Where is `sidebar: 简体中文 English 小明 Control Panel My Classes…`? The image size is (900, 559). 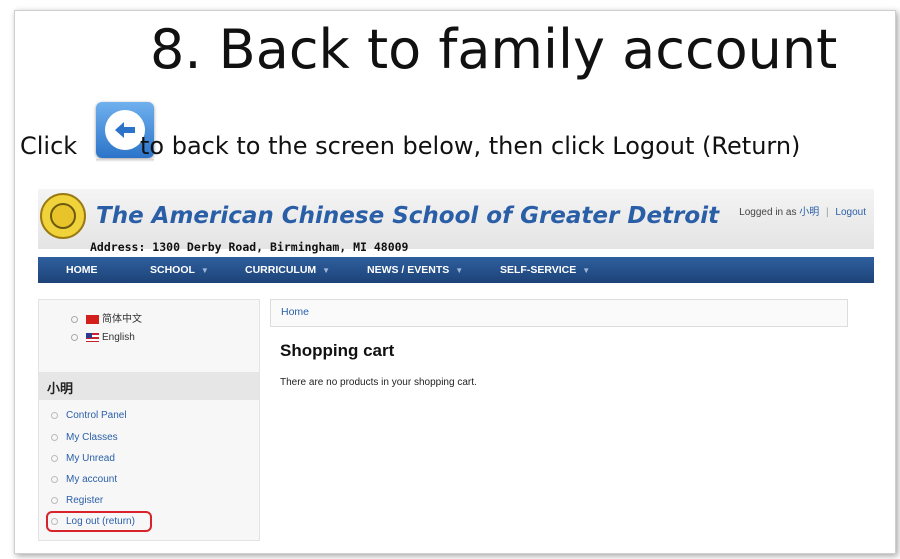 sidebar: 简体中文 English 小明 Control Panel My Classes… is located at coordinates (149, 420).